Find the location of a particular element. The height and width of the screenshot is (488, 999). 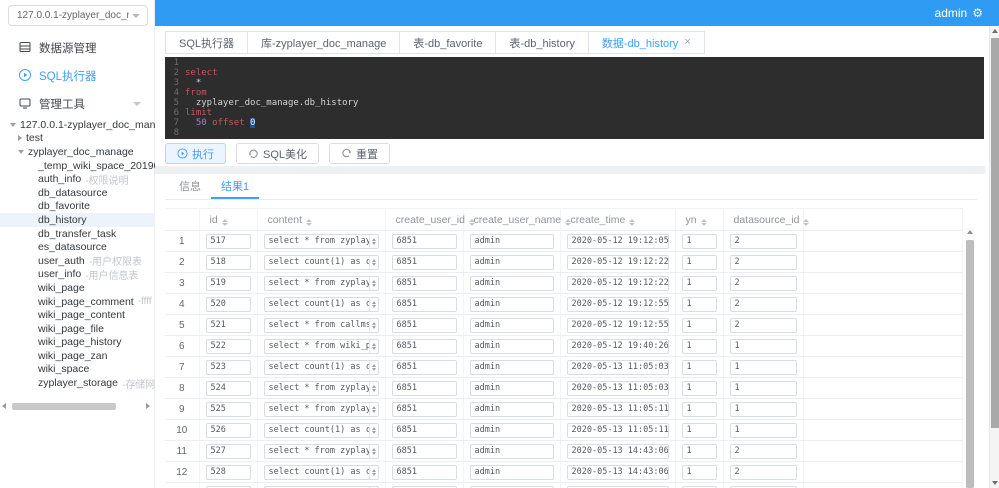

cell-input-create_time: 2020-05-13 14:43:06 is located at coordinates (617, 472).